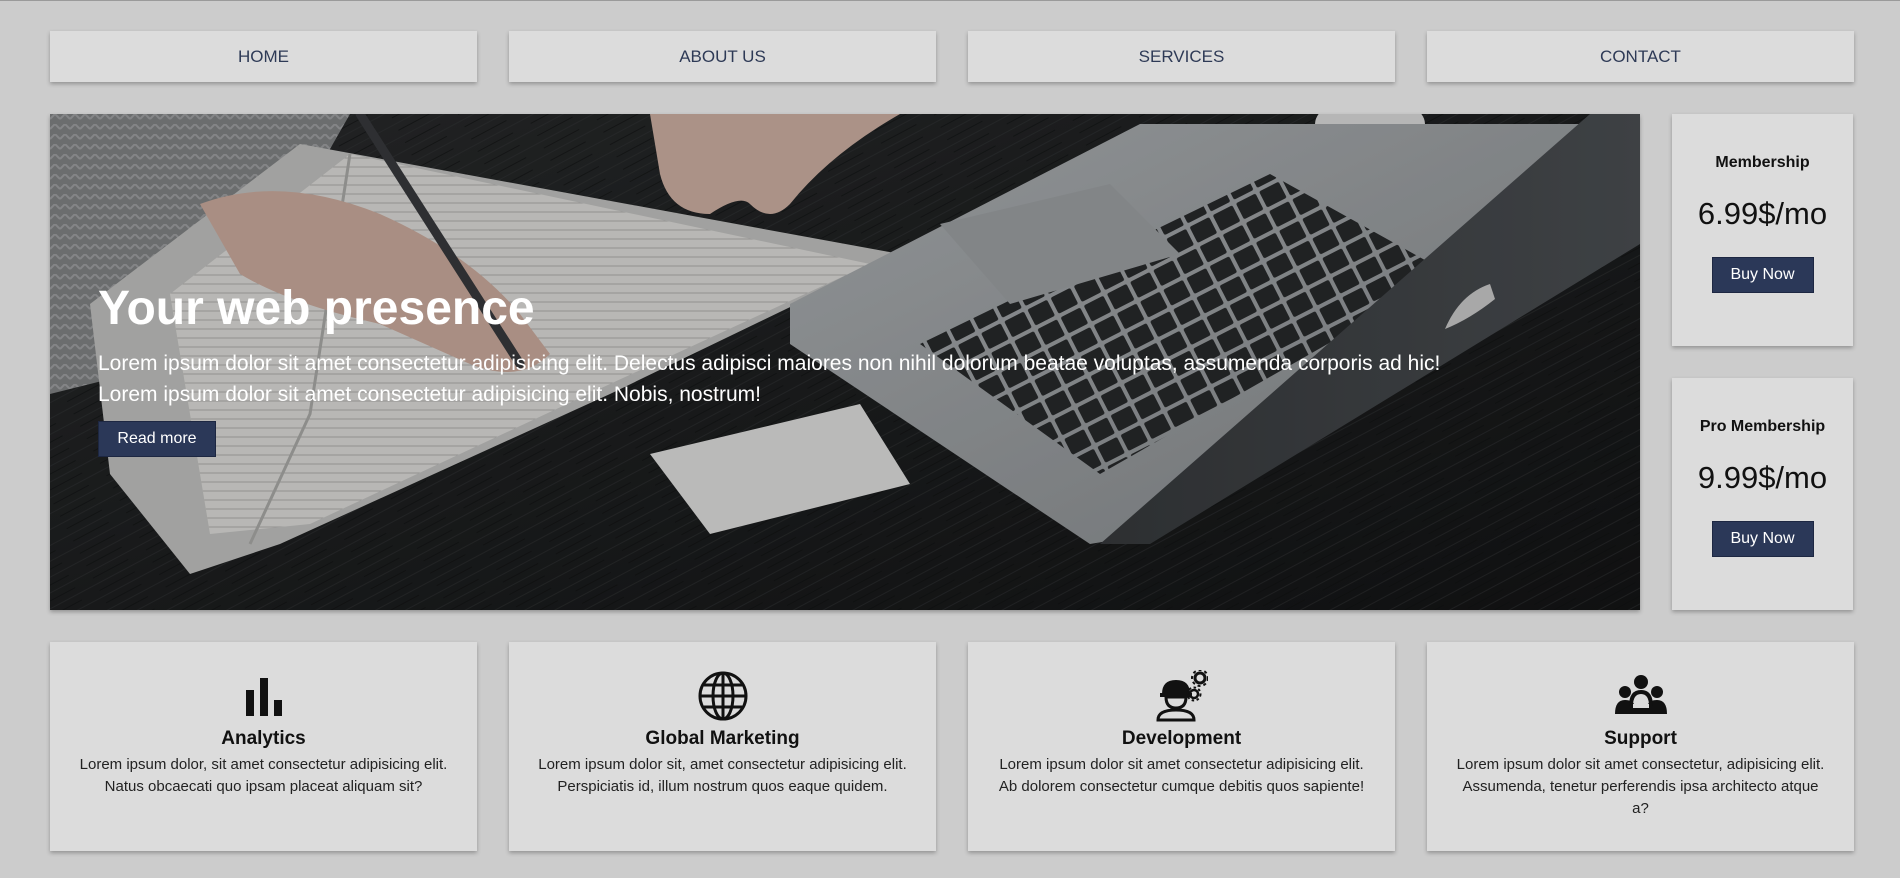  What do you see at coordinates (1762, 426) in the screenshot?
I see `plan-name: Pro Membership` at bounding box center [1762, 426].